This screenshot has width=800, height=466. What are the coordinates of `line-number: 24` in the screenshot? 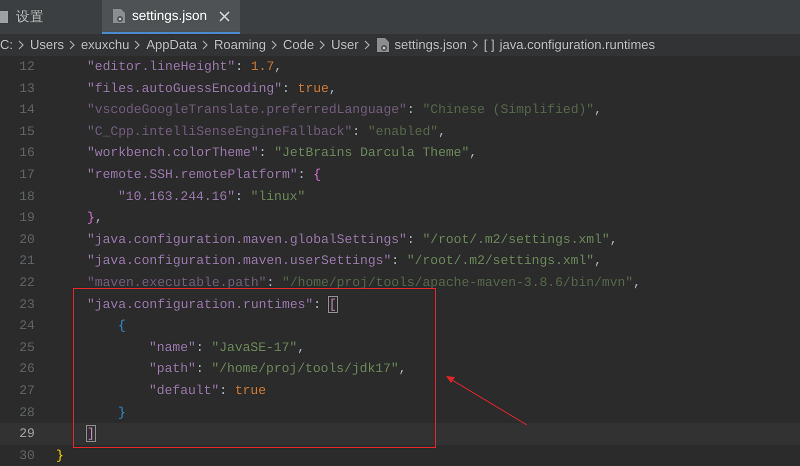 It's located at (27, 326).